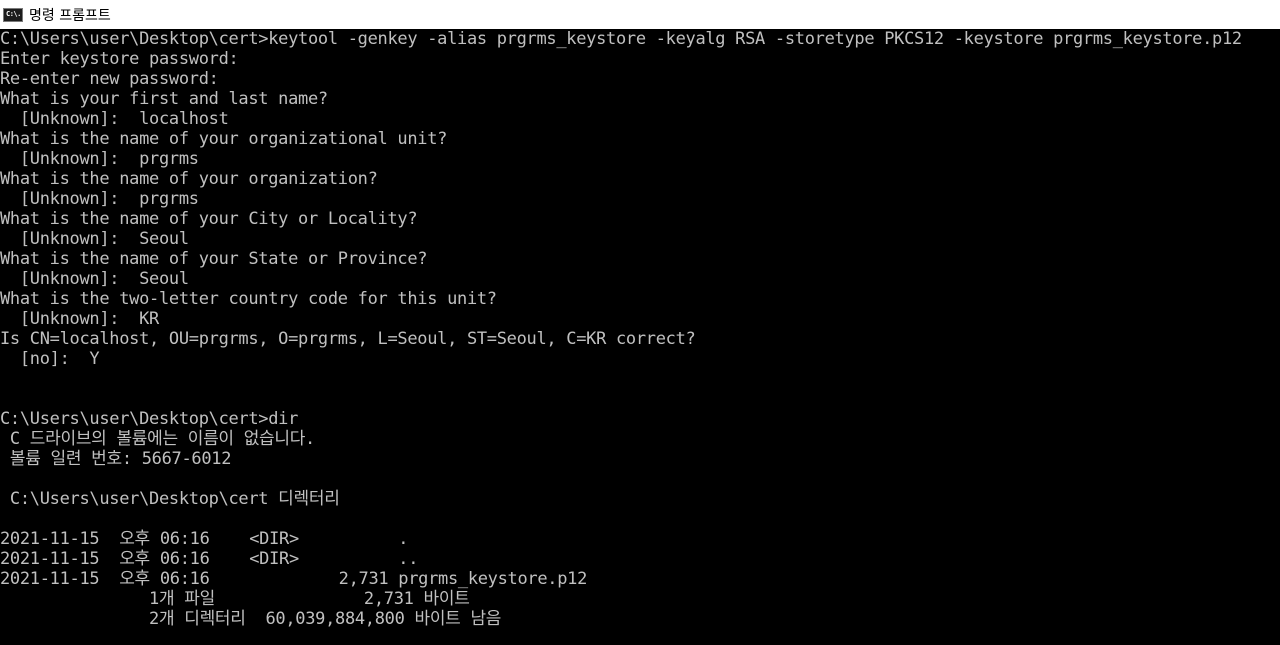 The height and width of the screenshot is (645, 1280). What do you see at coordinates (70, 15) in the screenshot?
I see `window-title: 명령 프롬프트` at bounding box center [70, 15].